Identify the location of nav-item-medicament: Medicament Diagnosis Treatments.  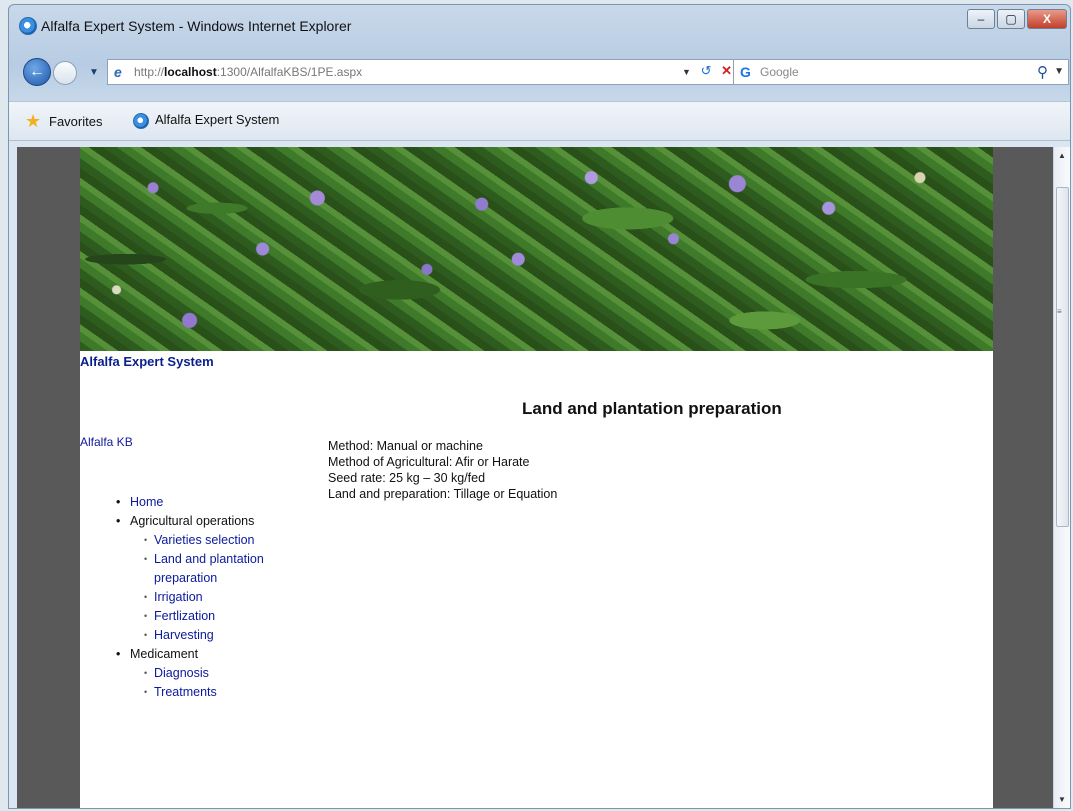
(200, 673).